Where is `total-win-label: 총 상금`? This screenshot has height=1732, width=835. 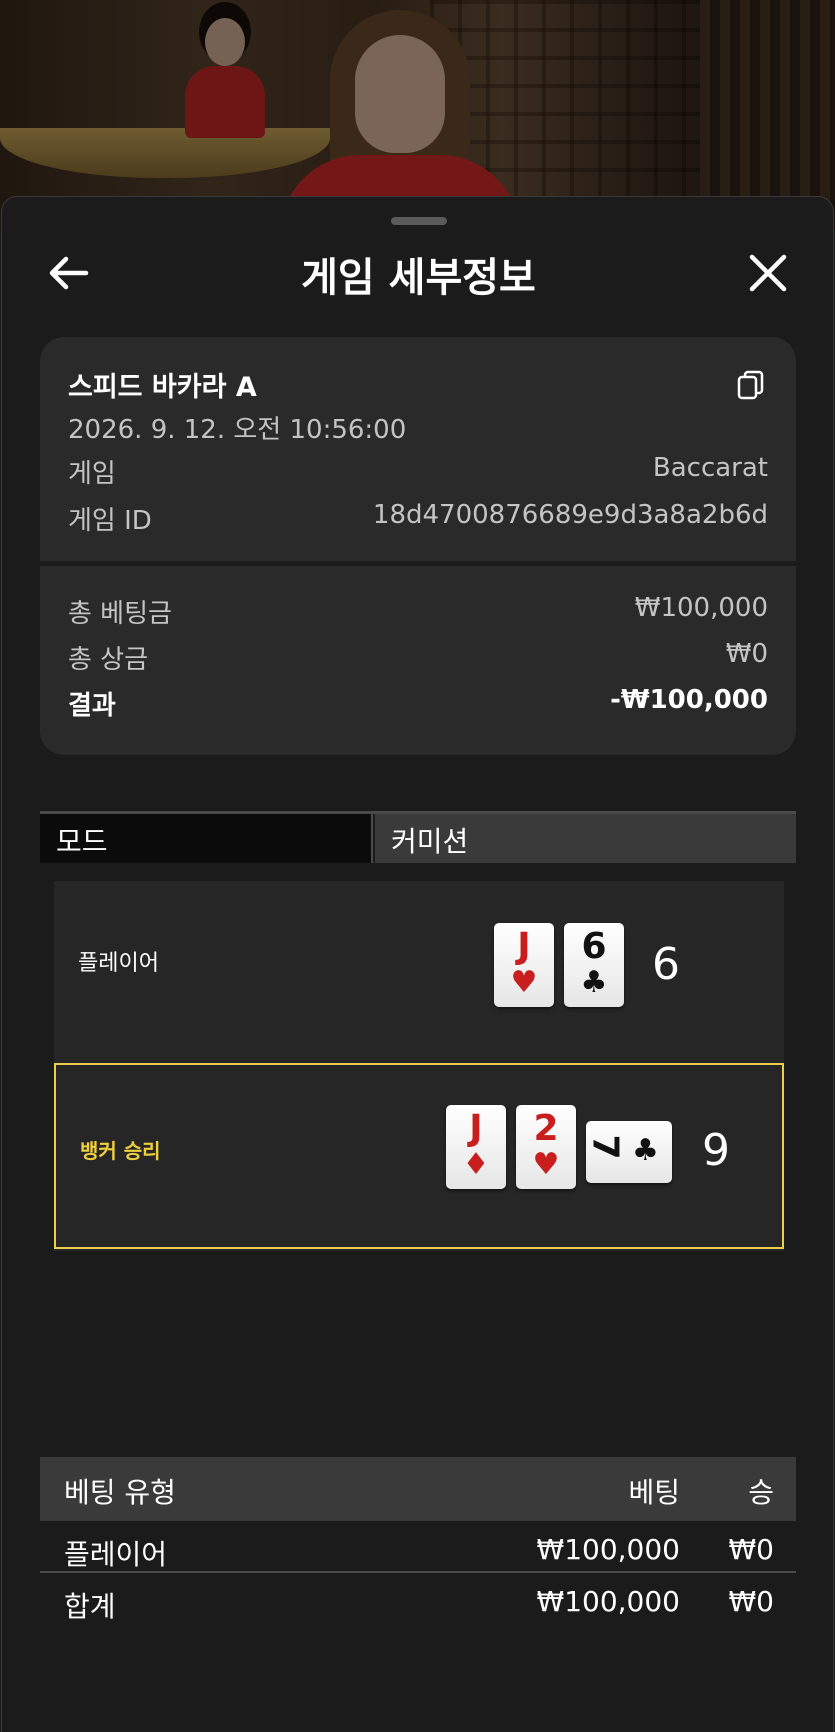
total-win-label: 총 상금 is located at coordinates (108, 660).